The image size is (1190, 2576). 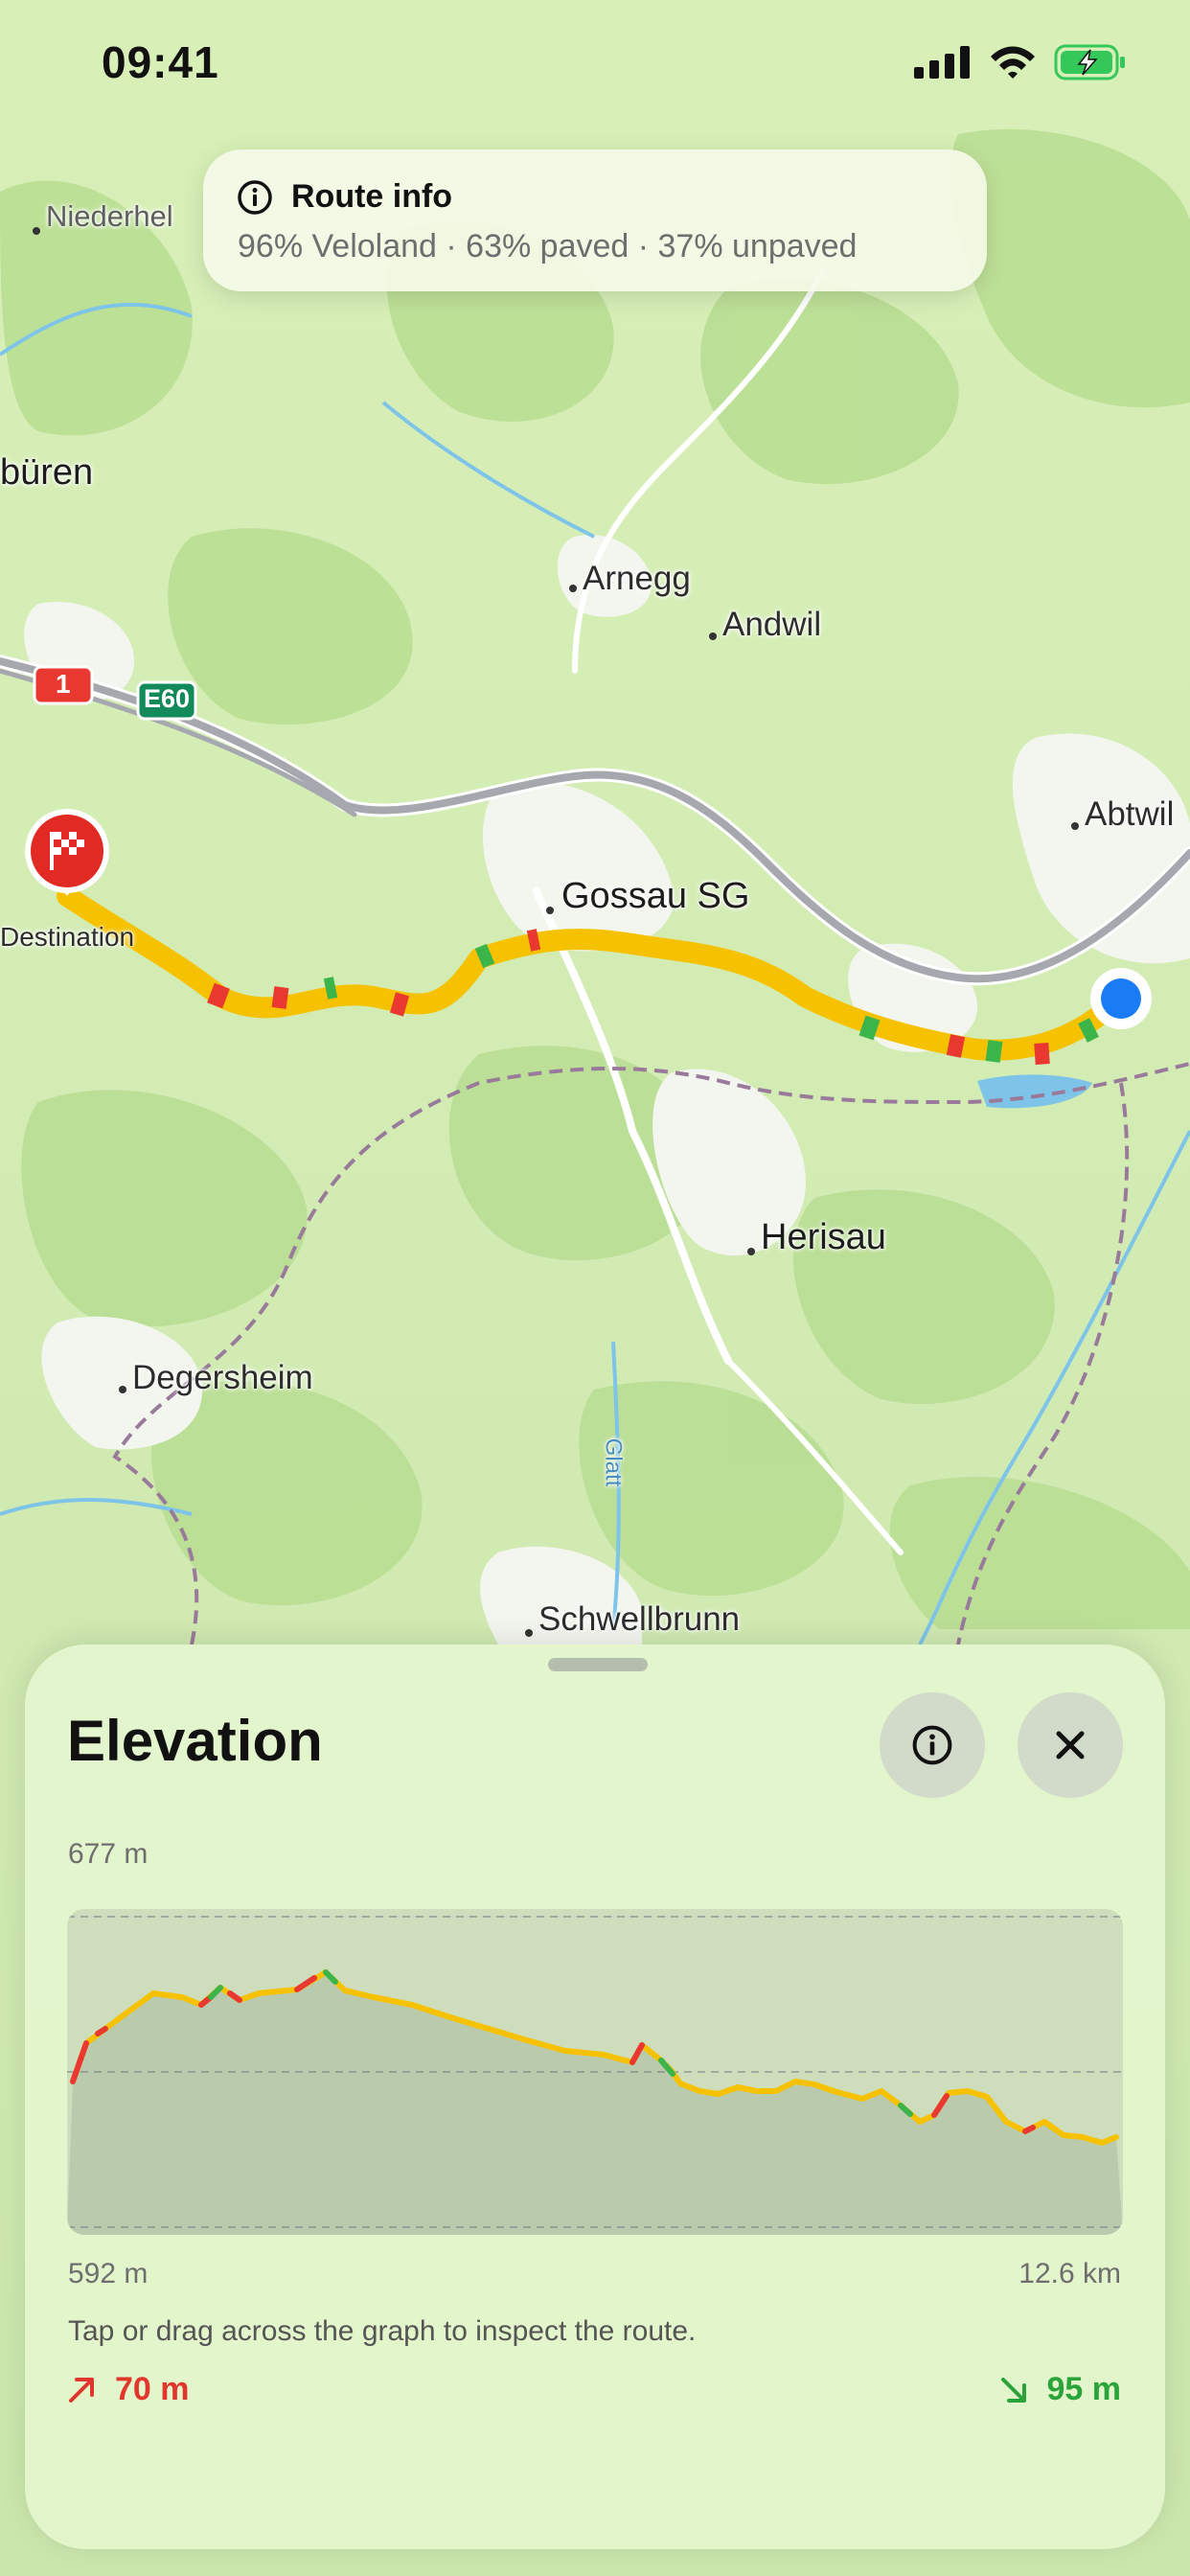 I want to click on map-label-andwil: Andwil, so click(x=772, y=624).